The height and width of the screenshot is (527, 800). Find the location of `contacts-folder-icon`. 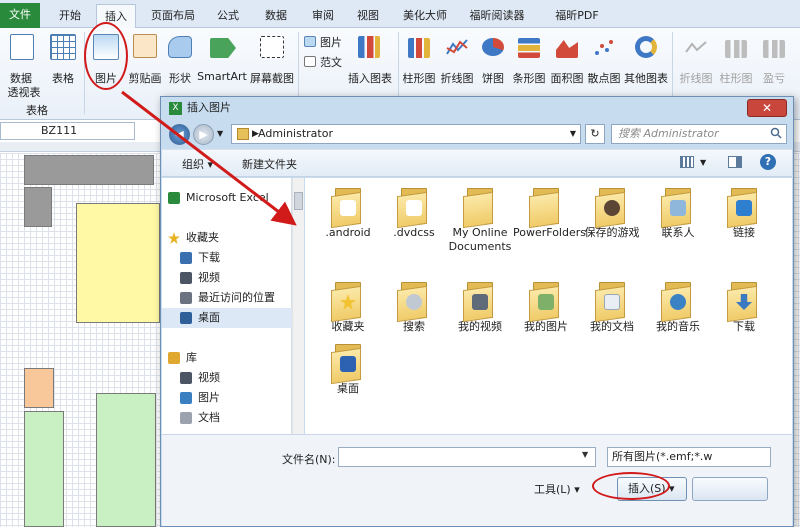

contacts-folder-icon is located at coordinates (678, 207).